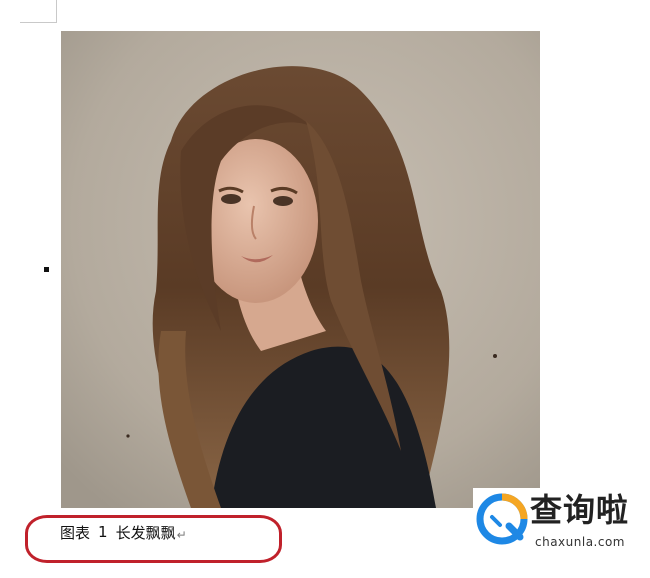 The width and height of the screenshot is (650, 578). Describe the element at coordinates (502, 519) in the screenshot. I see `magnifier-q-logo-icon` at that location.